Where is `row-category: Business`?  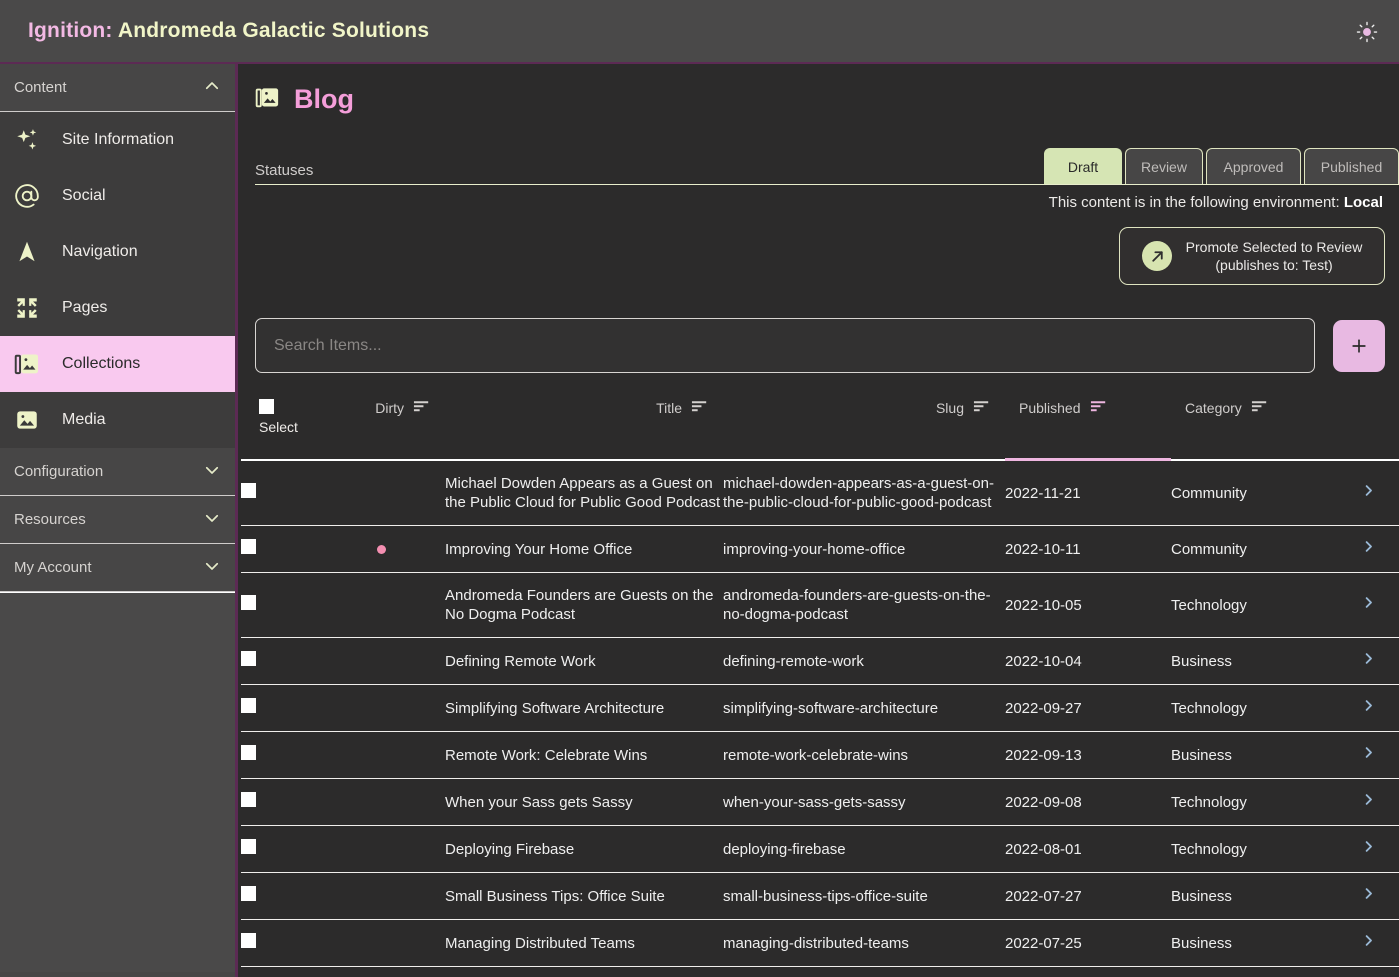
row-category: Business is located at coordinates (1254, 943).